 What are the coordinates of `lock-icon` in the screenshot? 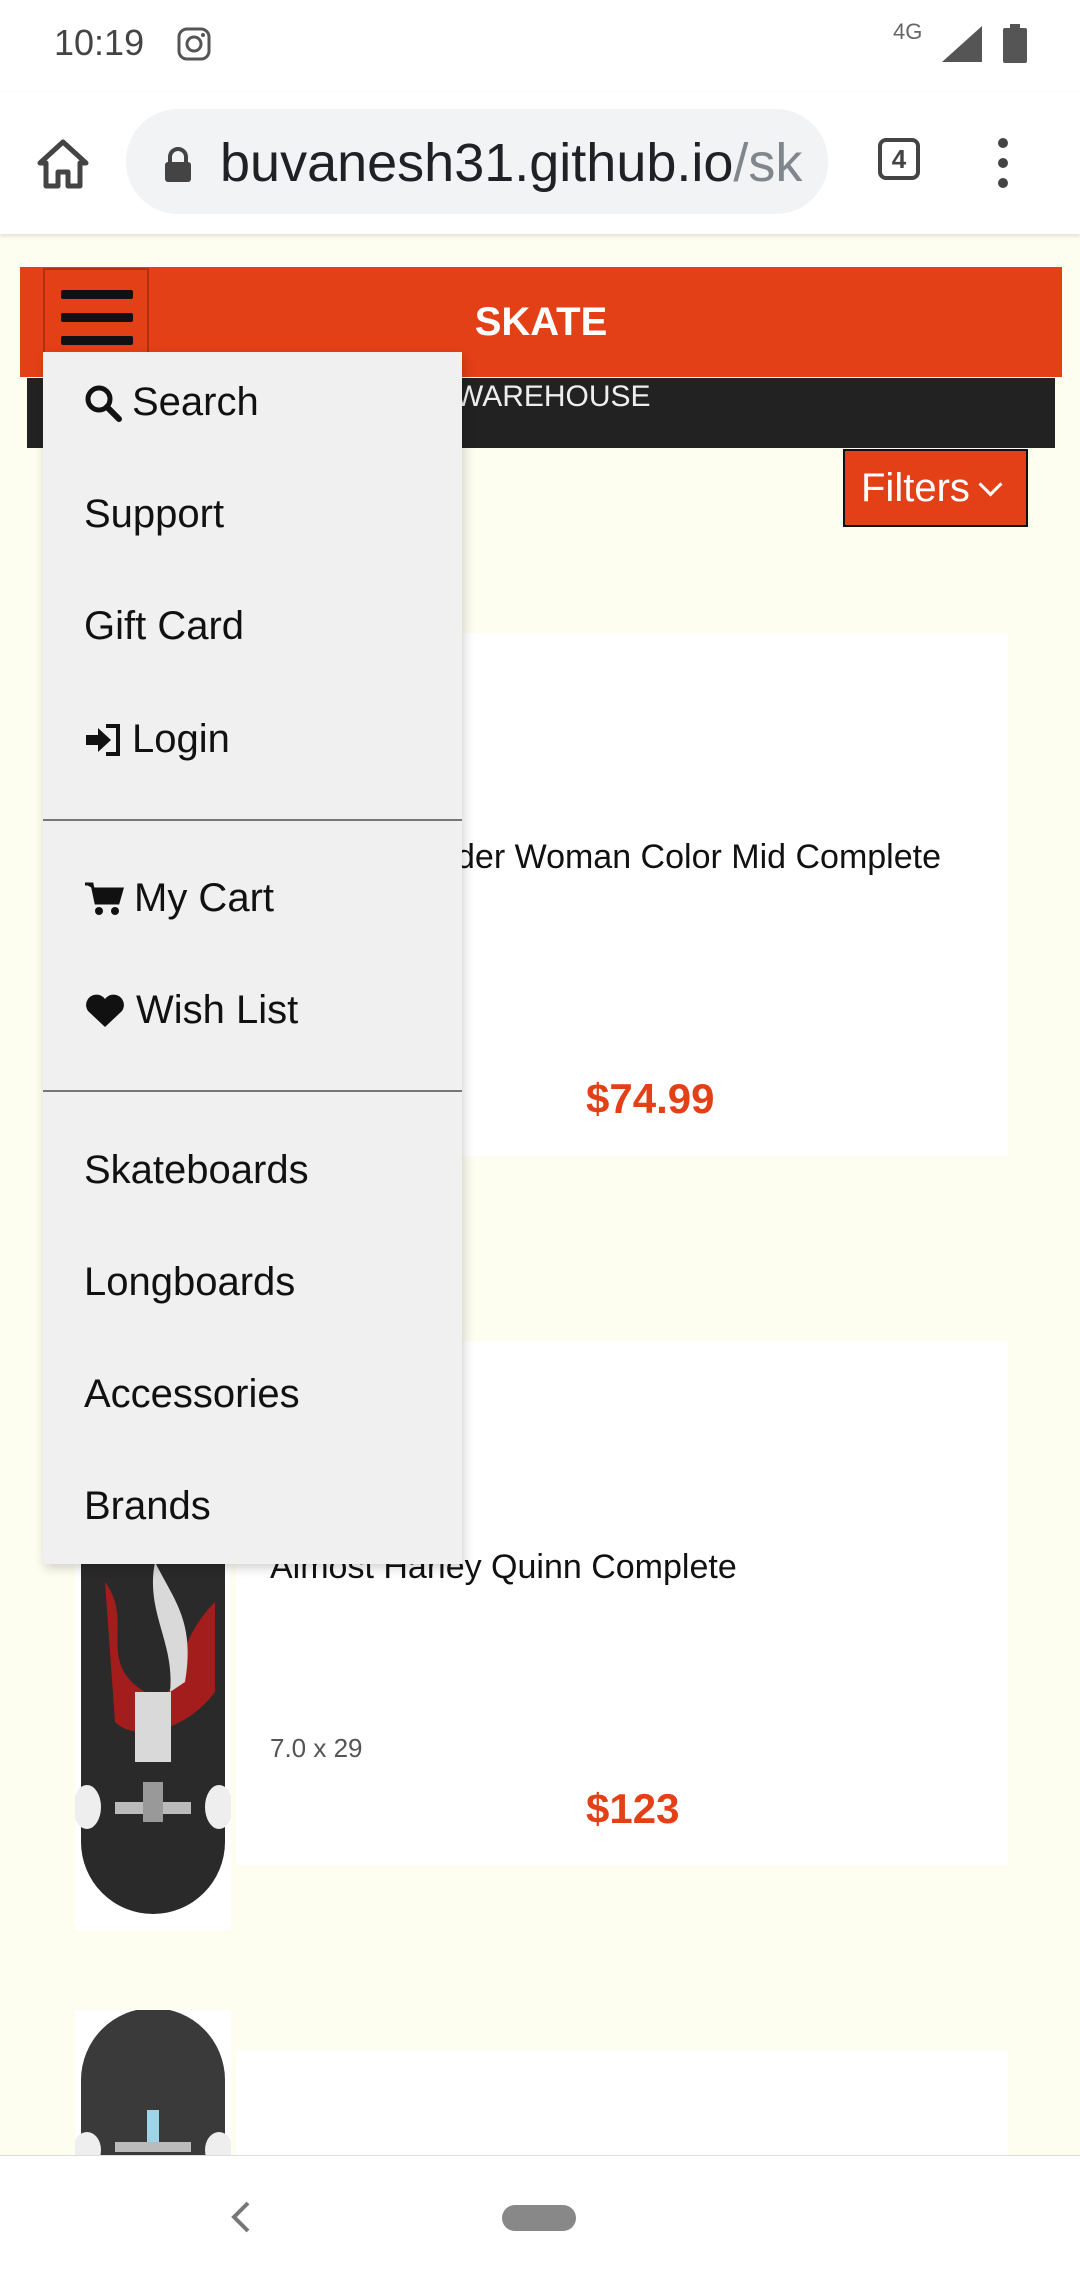 It's located at (178, 164).